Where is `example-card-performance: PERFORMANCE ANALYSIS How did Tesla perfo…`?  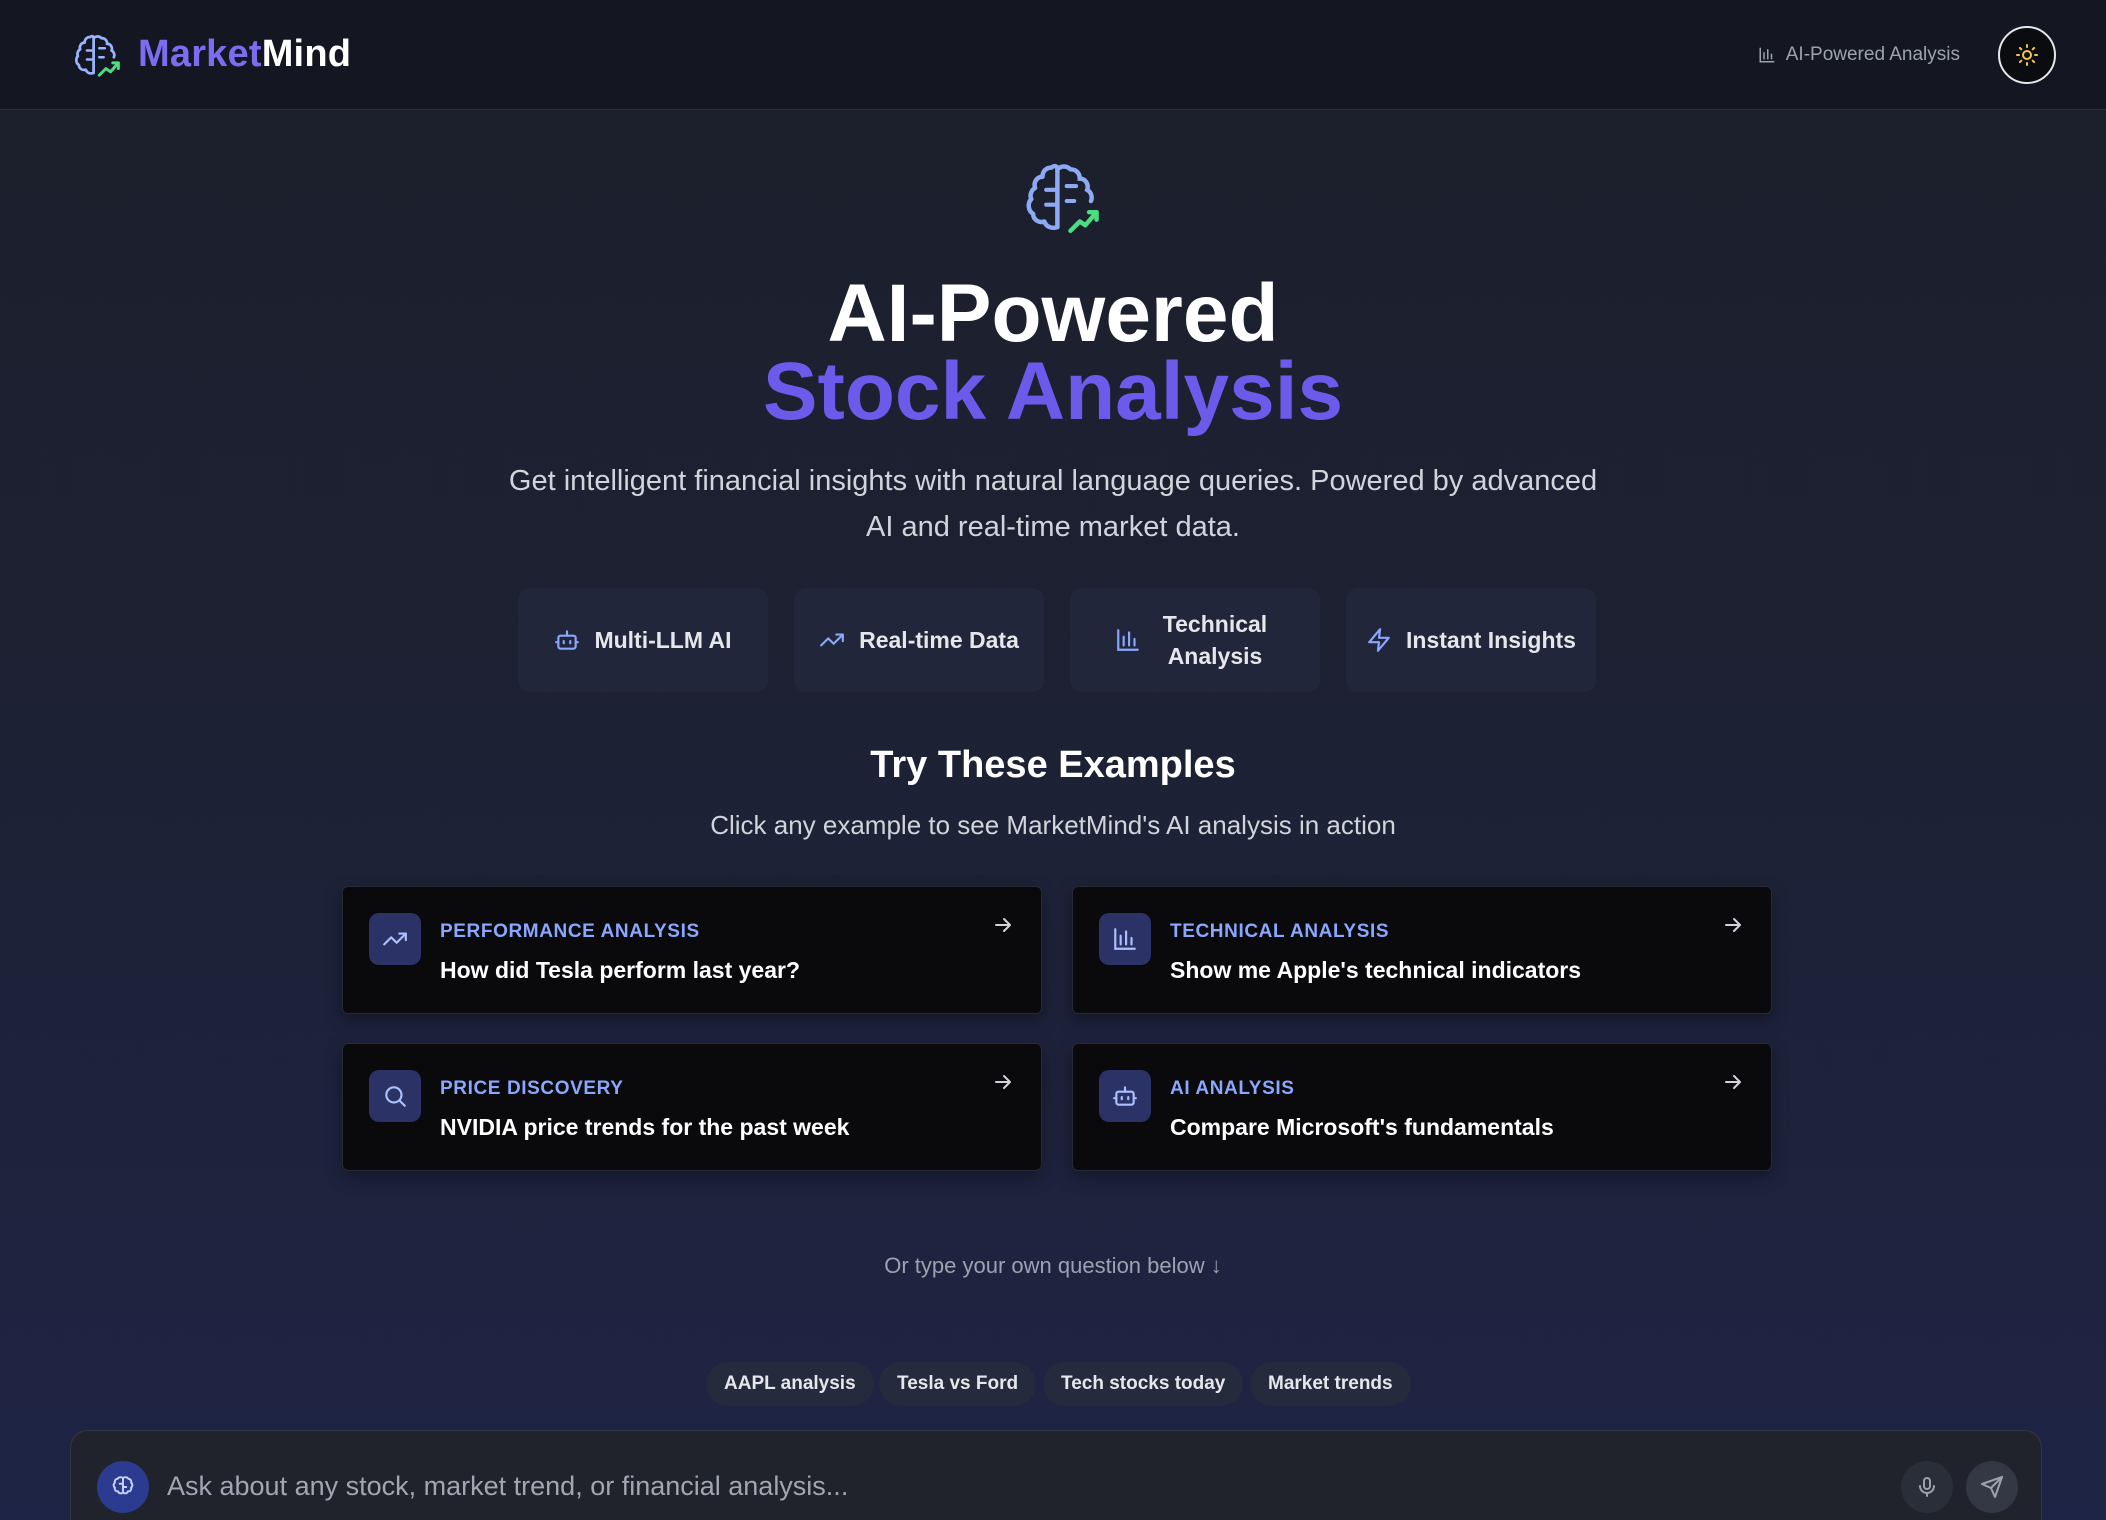
example-card-performance: PERFORMANCE ANALYSIS How did Tesla perfo… is located at coordinates (692, 950).